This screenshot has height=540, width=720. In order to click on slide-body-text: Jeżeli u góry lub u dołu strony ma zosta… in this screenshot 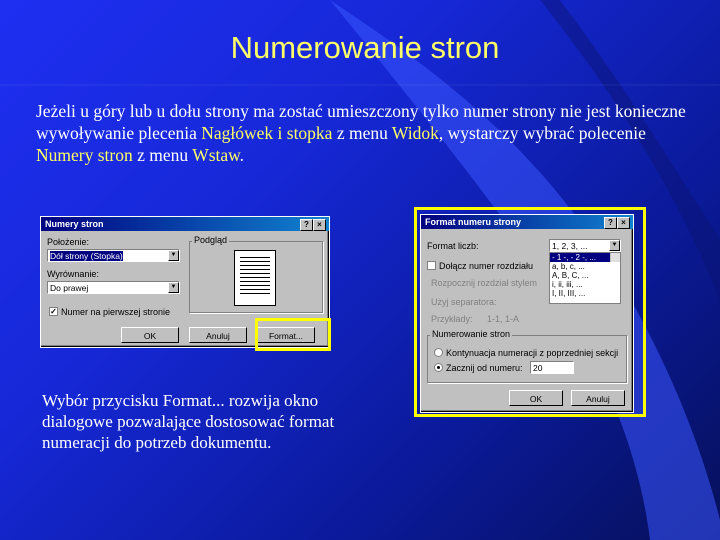, I will do `click(366, 133)`.